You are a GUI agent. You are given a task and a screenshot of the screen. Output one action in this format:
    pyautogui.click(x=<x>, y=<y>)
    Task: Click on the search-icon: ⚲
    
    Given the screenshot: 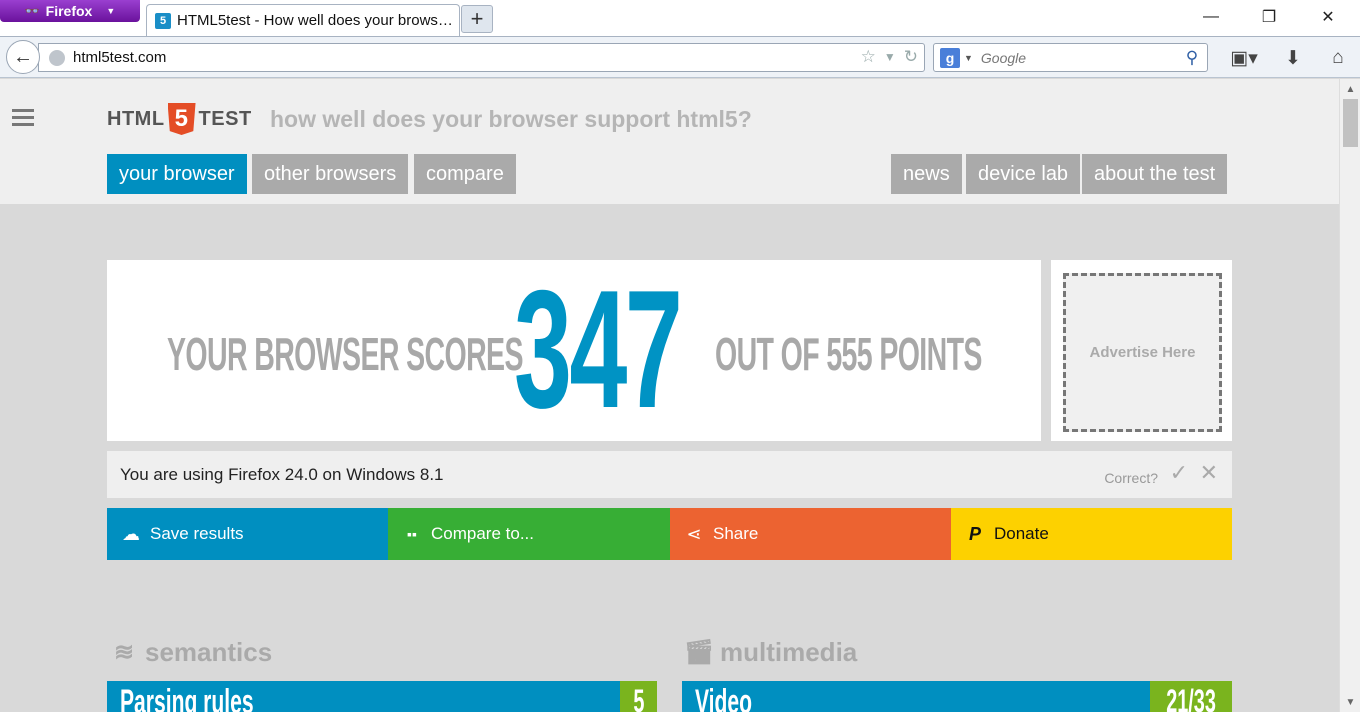 What is the action you would take?
    pyautogui.click(x=1192, y=58)
    